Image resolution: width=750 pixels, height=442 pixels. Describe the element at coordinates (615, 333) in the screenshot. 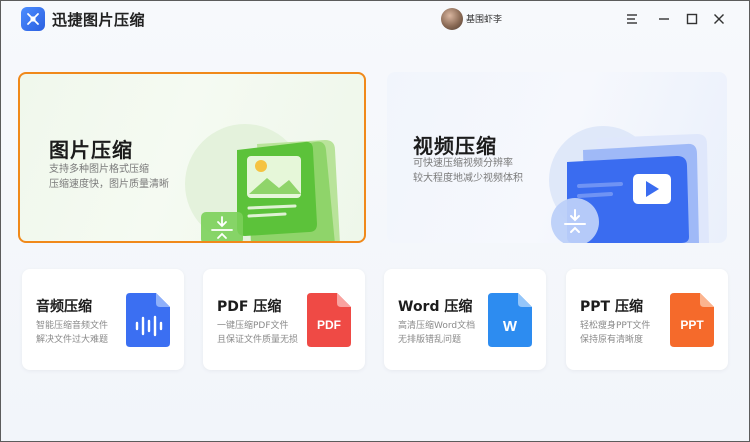

I see `ppt-compress-desc: 轻松瘦身PPT文件 保持原有清晰度` at that location.